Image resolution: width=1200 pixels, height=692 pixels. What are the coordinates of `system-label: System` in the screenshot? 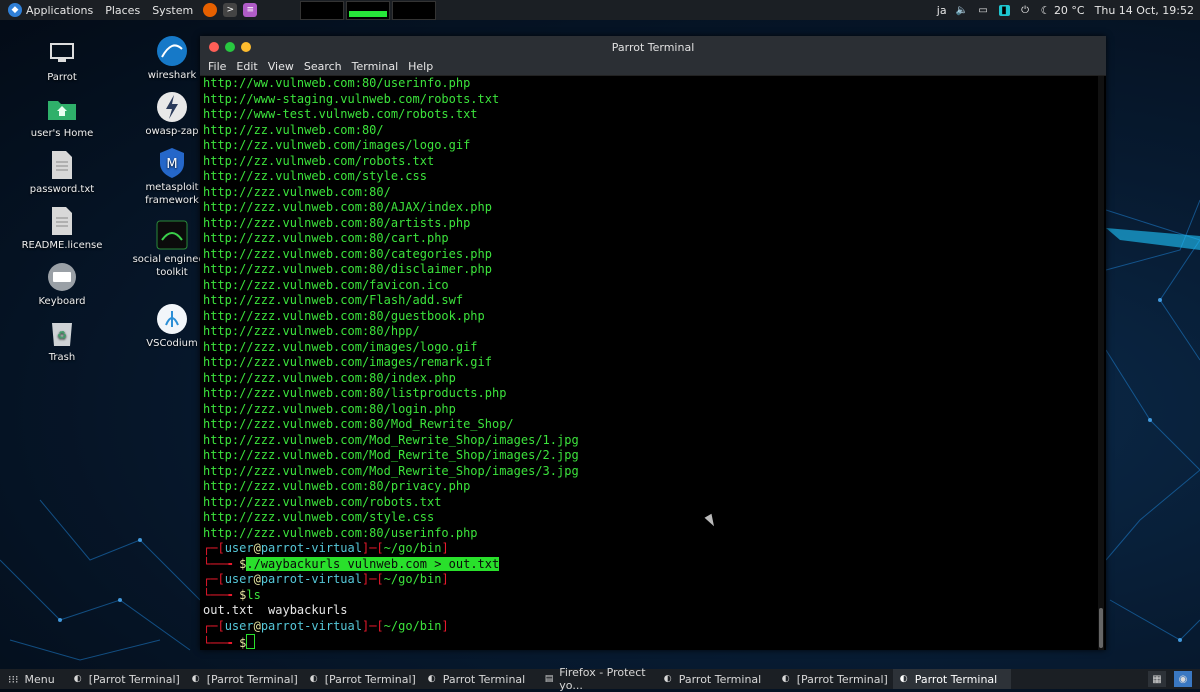 It's located at (173, 10).